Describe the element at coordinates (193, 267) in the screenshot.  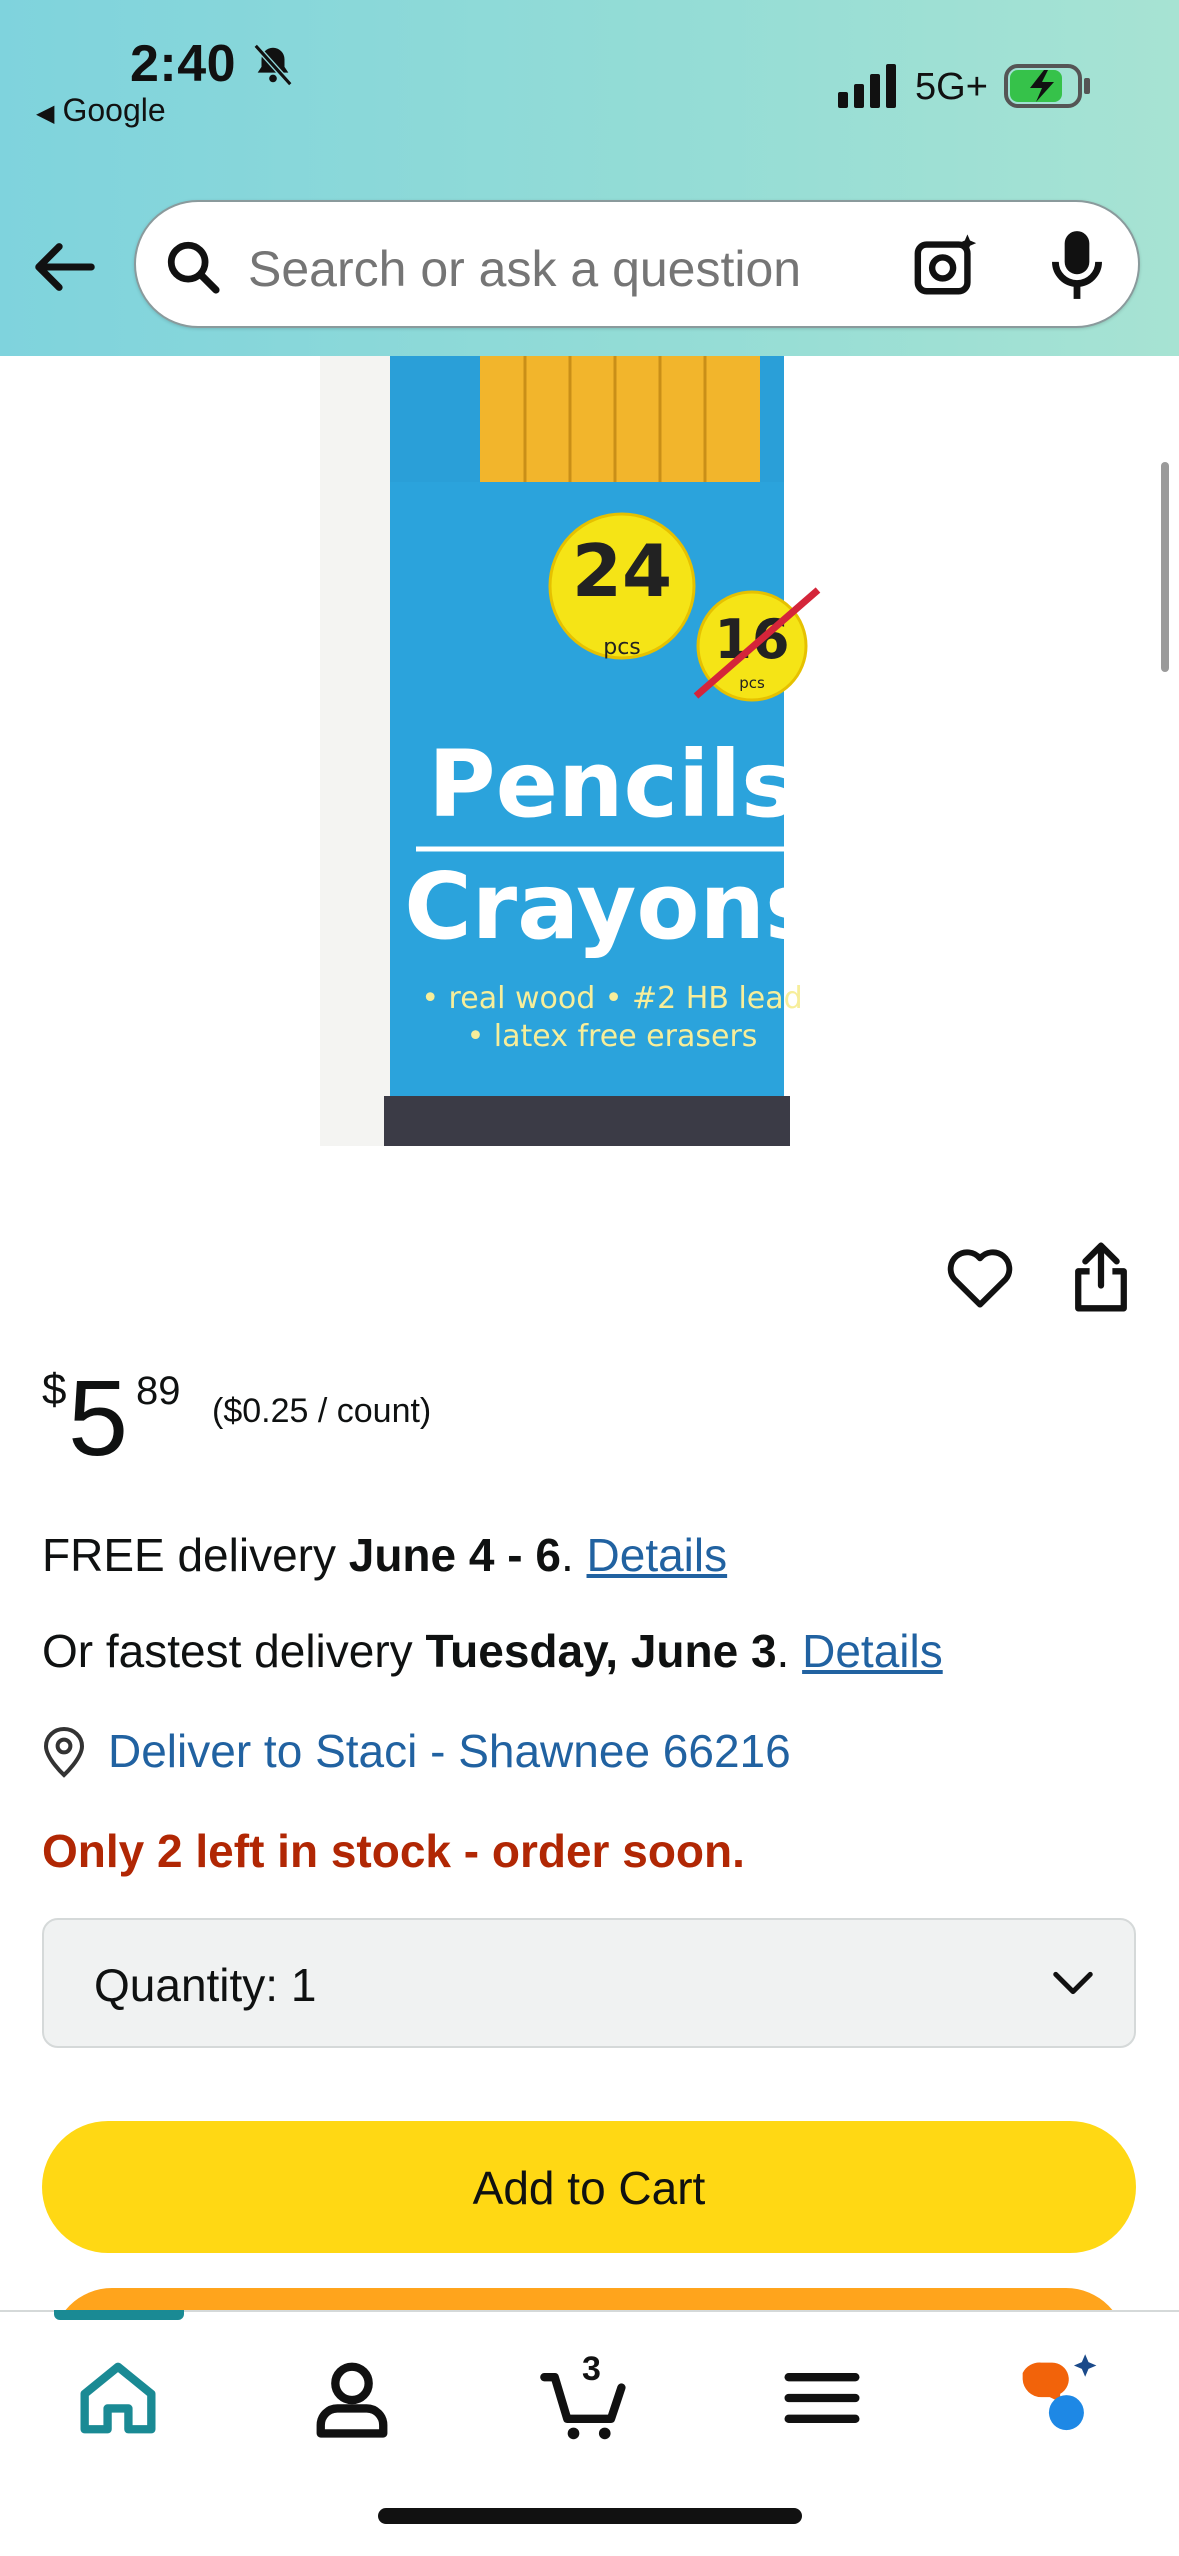
I see `search-icon` at that location.